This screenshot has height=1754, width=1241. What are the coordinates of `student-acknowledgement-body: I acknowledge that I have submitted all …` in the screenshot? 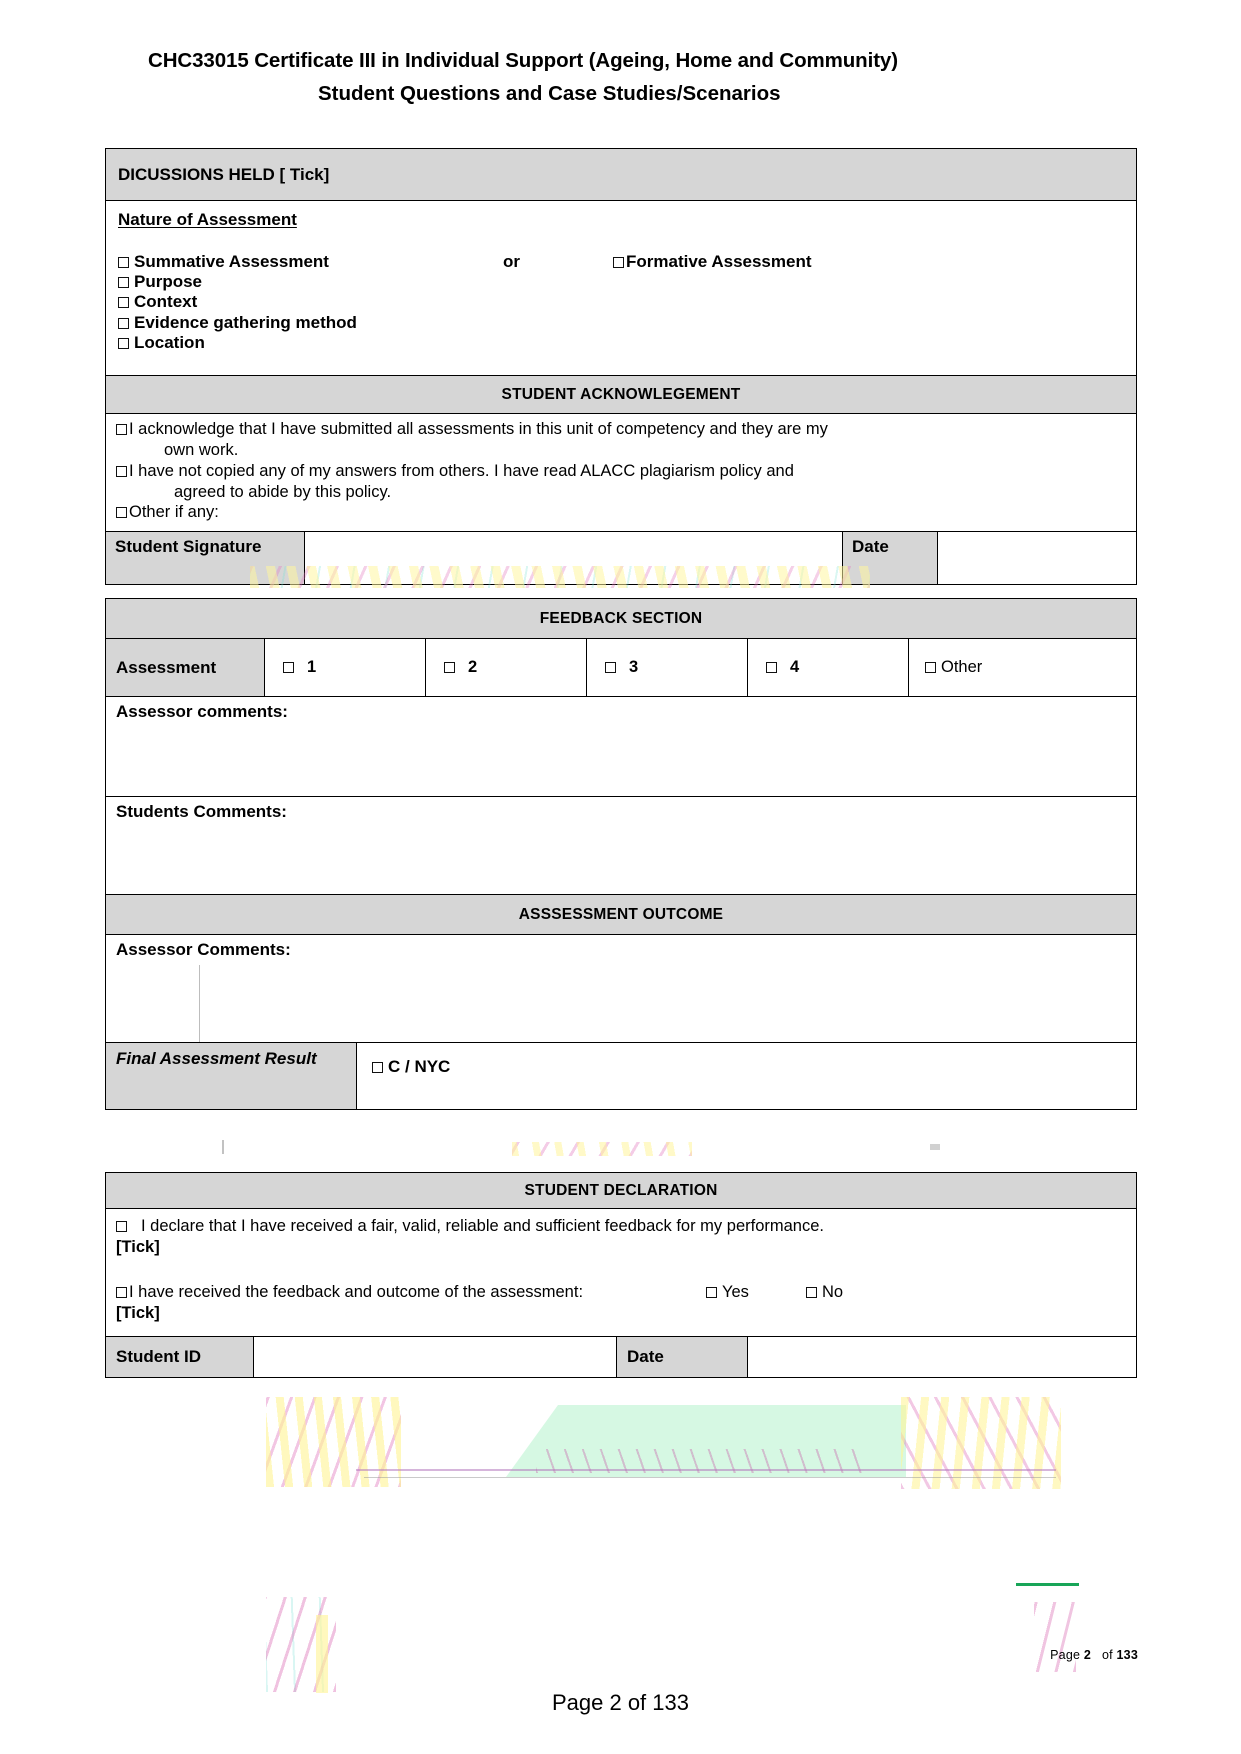 It's located at (621, 473).